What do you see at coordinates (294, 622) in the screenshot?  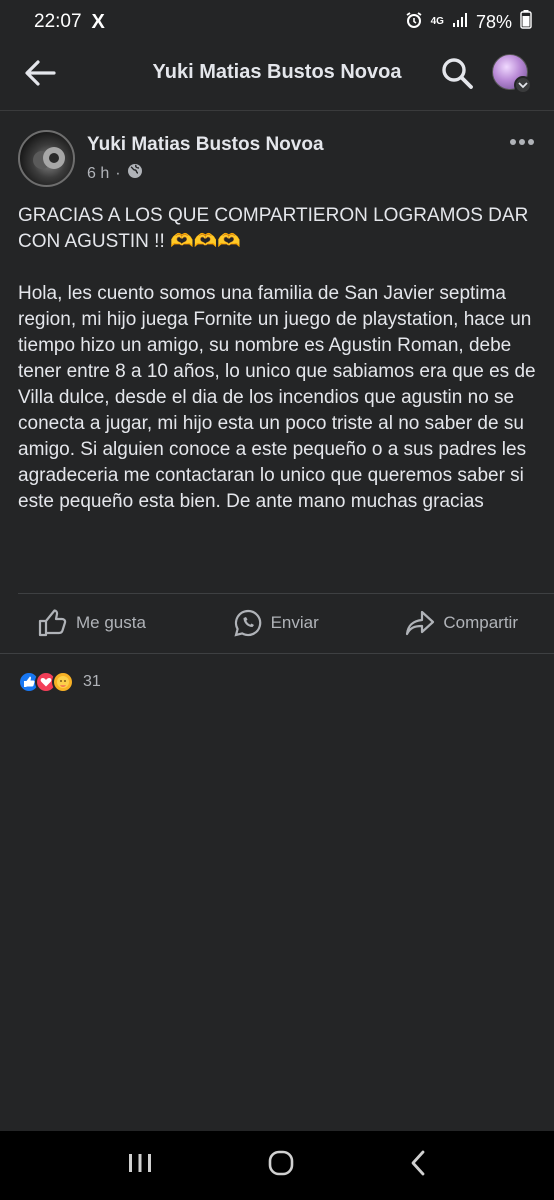 I see `send-label: Enviar` at bounding box center [294, 622].